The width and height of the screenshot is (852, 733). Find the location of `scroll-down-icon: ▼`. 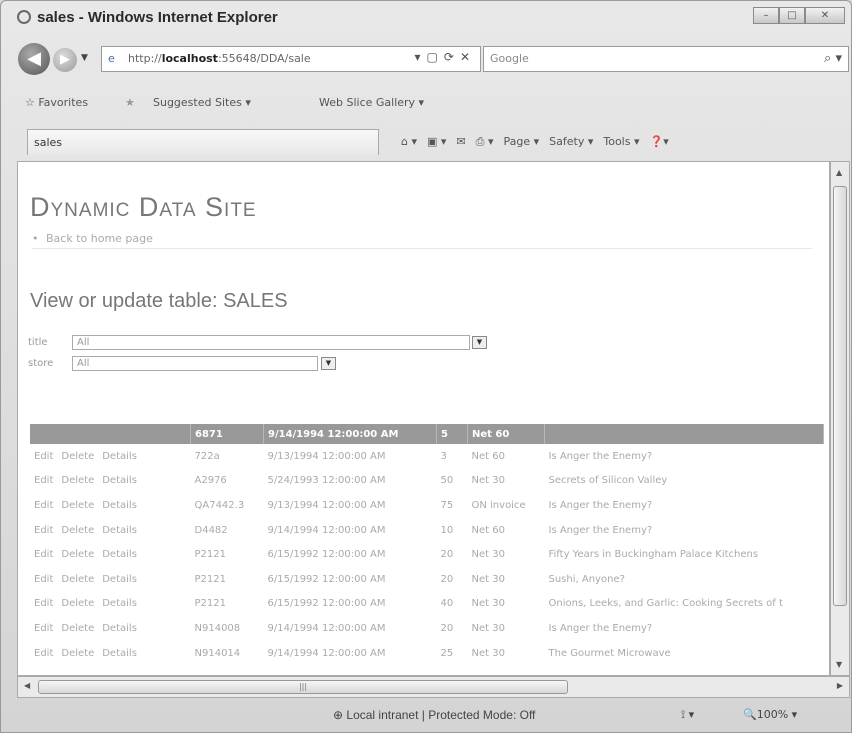

scroll-down-icon: ▼ is located at coordinates (839, 664).